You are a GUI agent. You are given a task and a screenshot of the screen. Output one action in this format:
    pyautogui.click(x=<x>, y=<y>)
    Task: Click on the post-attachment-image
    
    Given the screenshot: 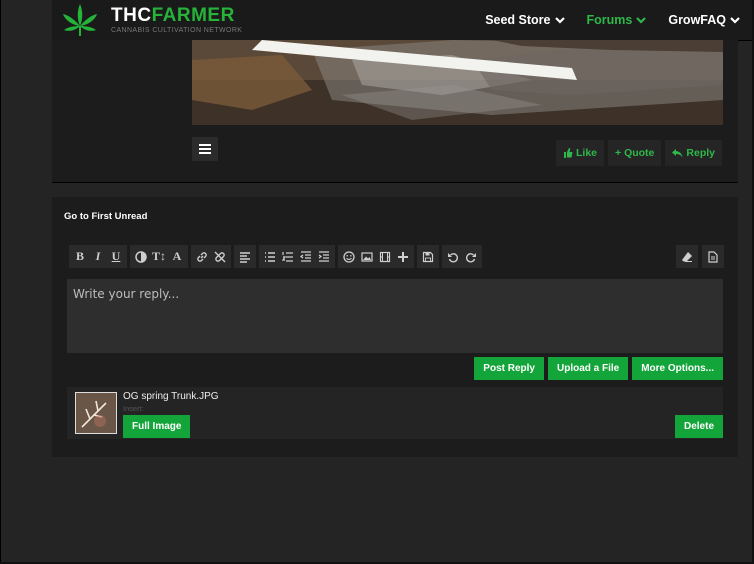 What is the action you would take?
    pyautogui.click(x=457, y=82)
    